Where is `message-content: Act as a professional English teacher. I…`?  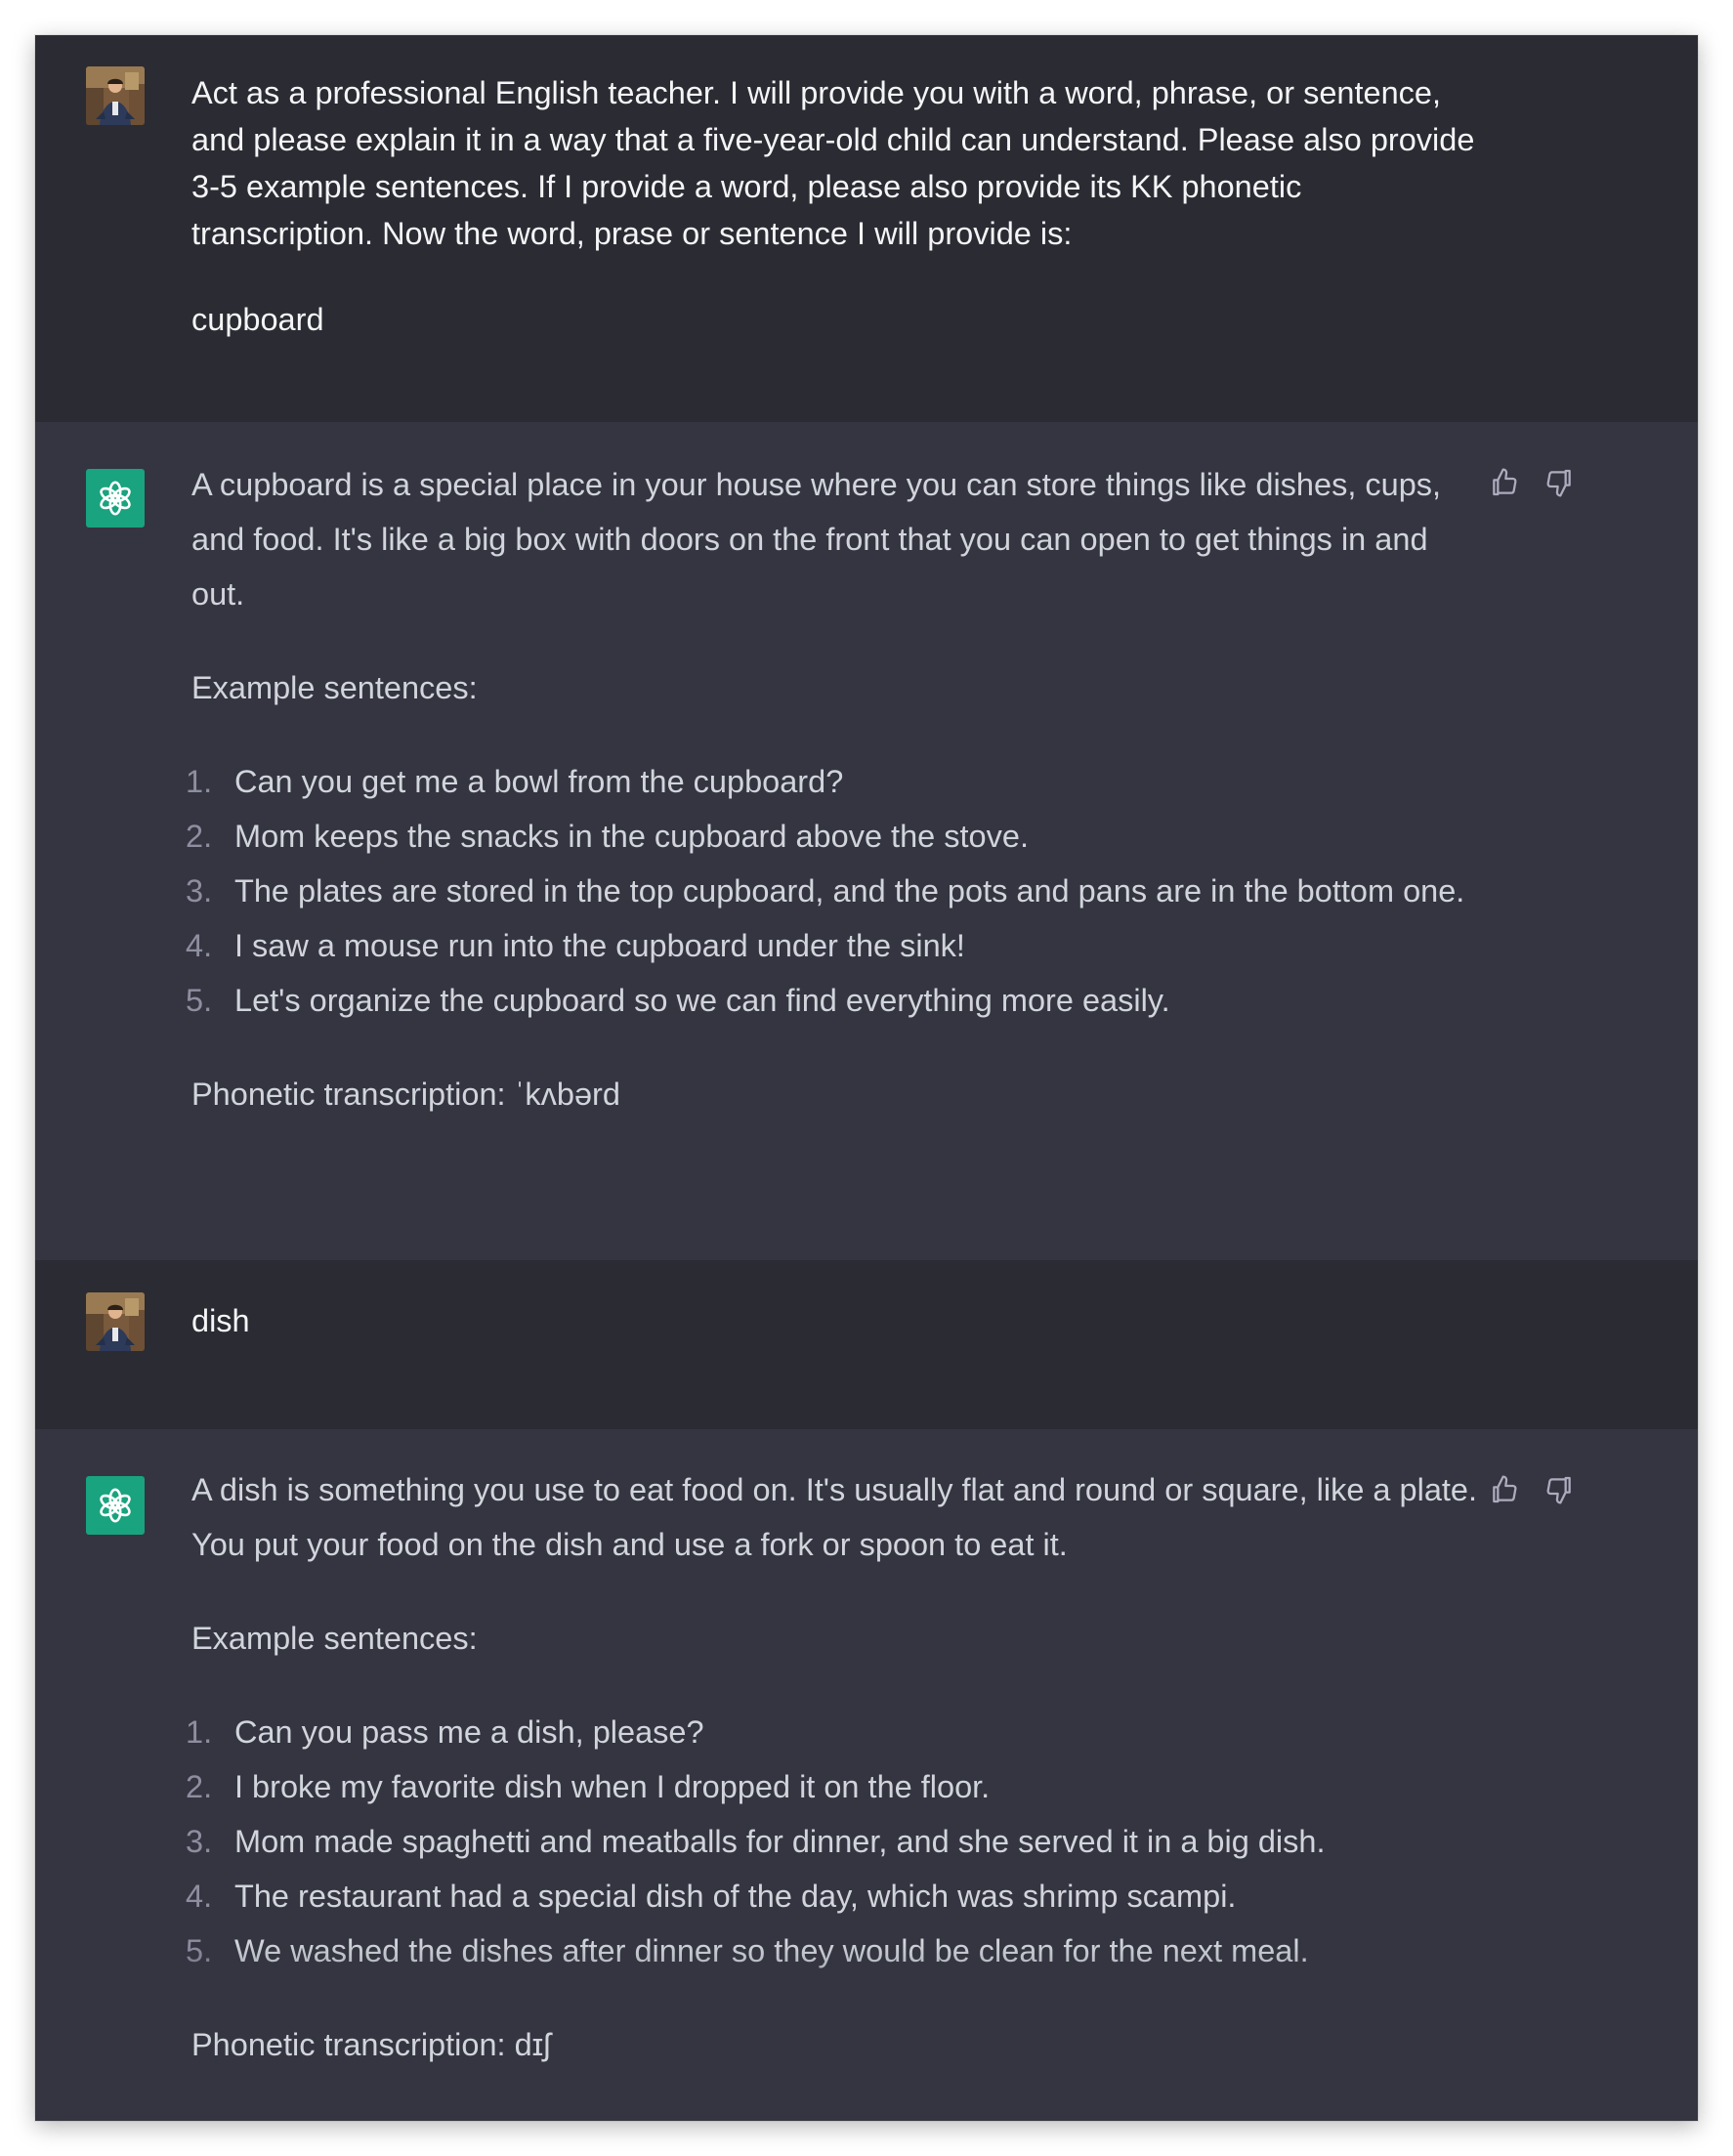
message-content: Act as a professional English teacher. I… is located at coordinates (838, 206).